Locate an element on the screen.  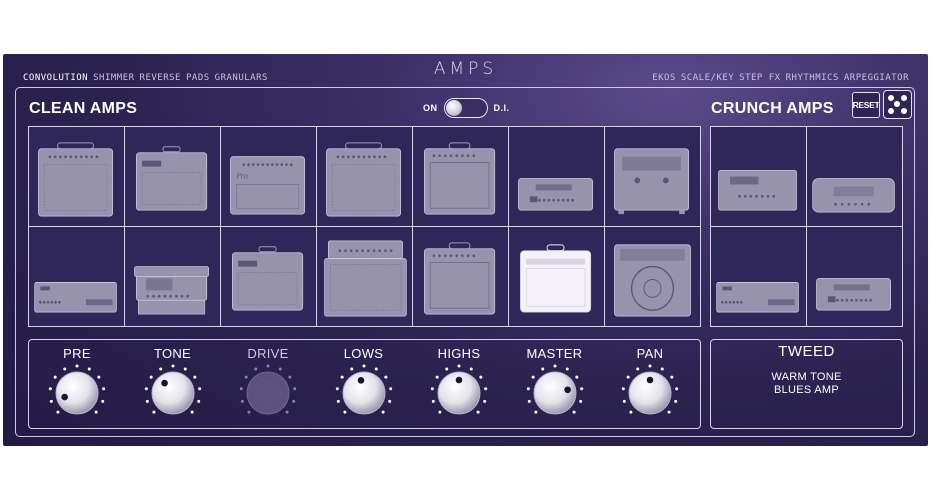
di-toggle-track is located at coordinates (465, 108).